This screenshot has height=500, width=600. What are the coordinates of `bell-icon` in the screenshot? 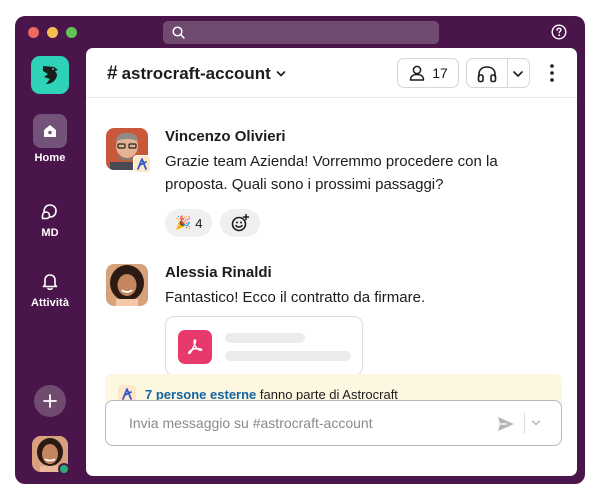 It's located at (50, 282).